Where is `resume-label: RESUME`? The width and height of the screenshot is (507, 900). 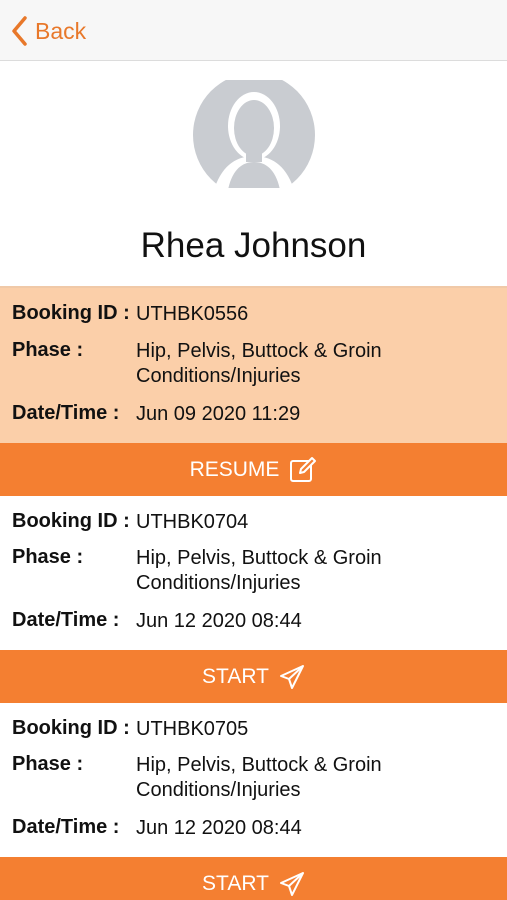 resume-label: RESUME is located at coordinates (234, 469).